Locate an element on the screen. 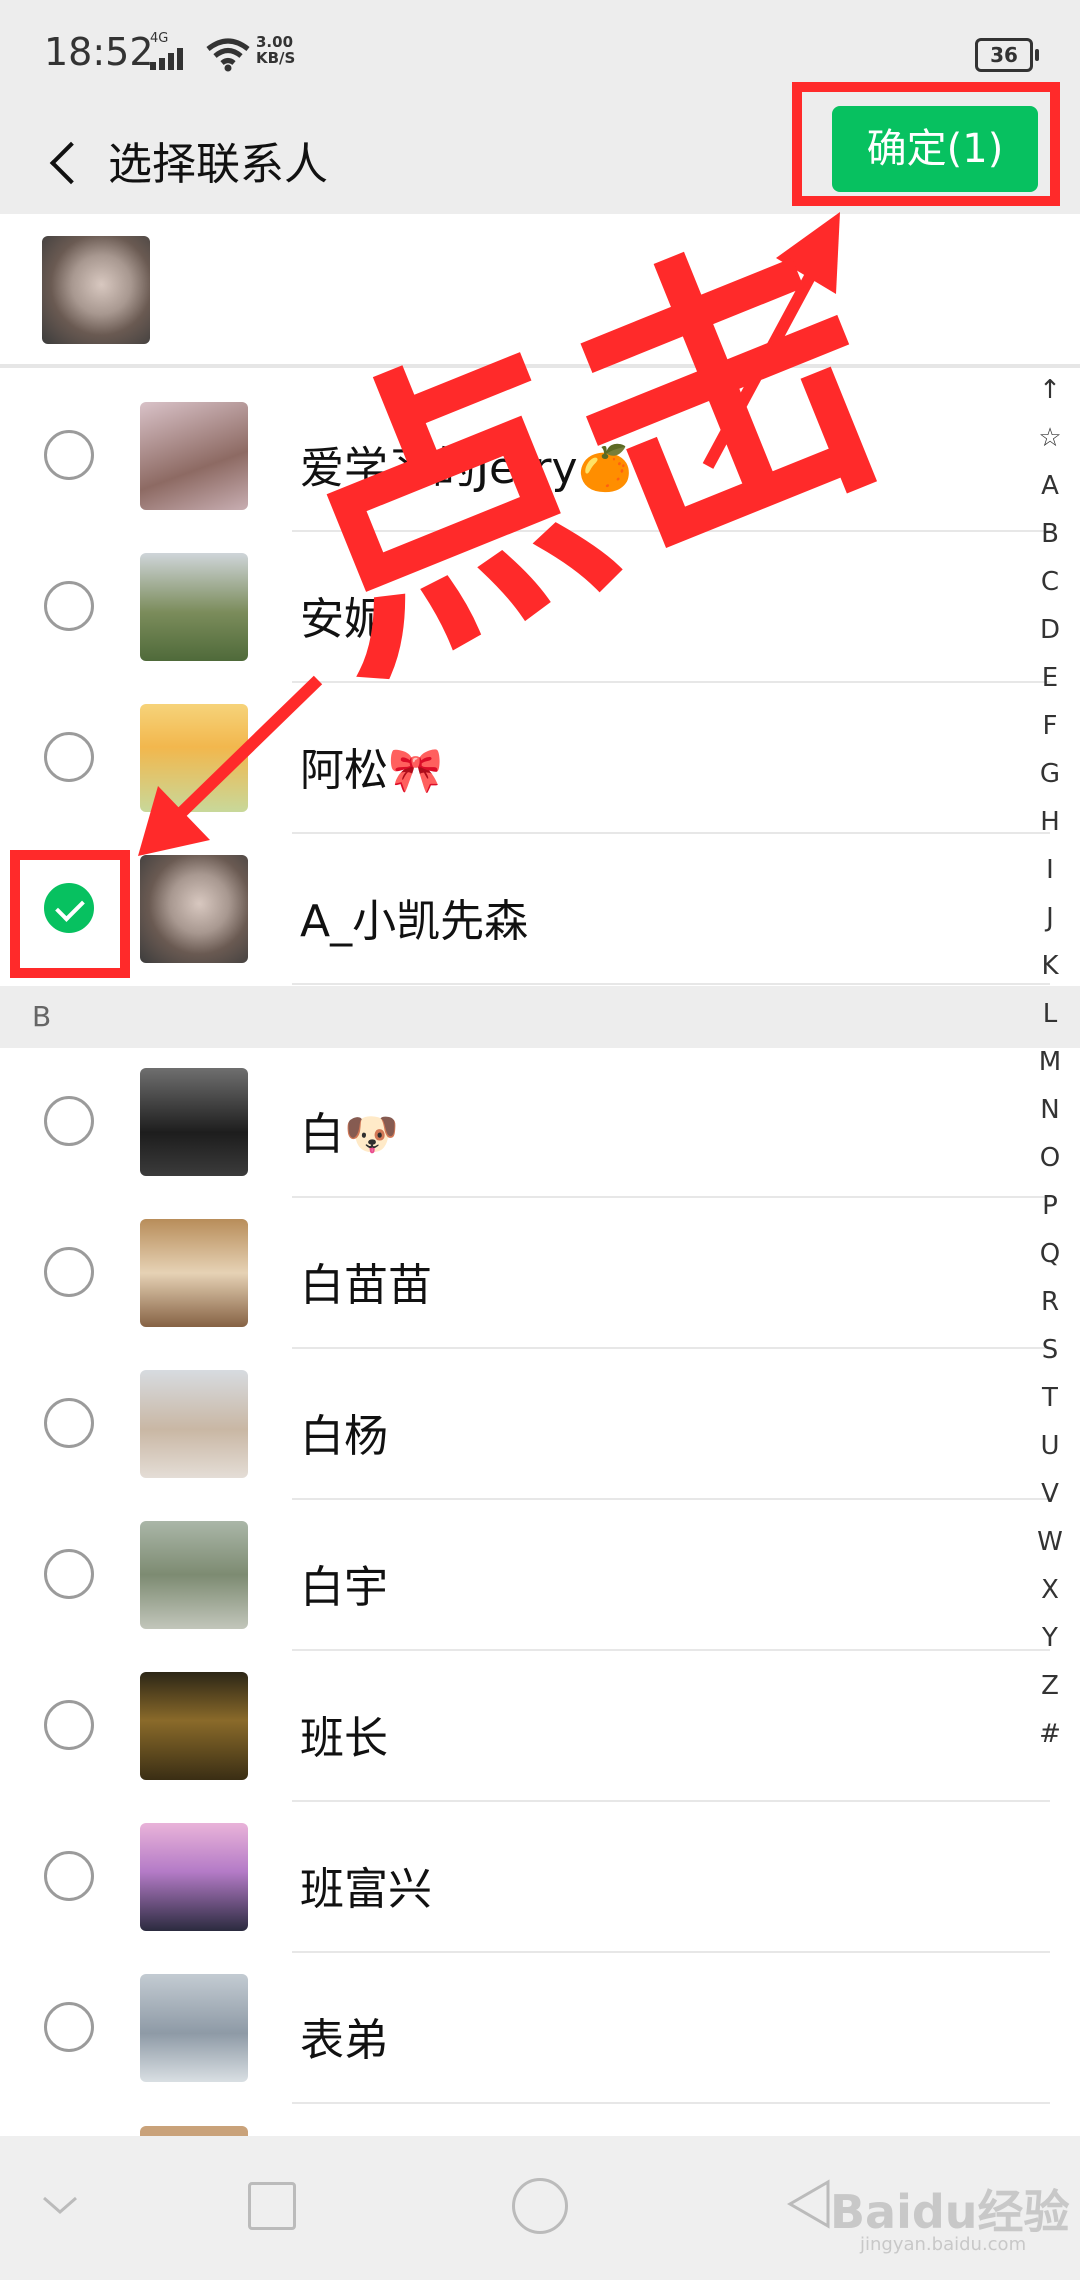 The height and width of the screenshot is (2280, 1080). annotation-arrow-line is located at coordinates (248, 748).